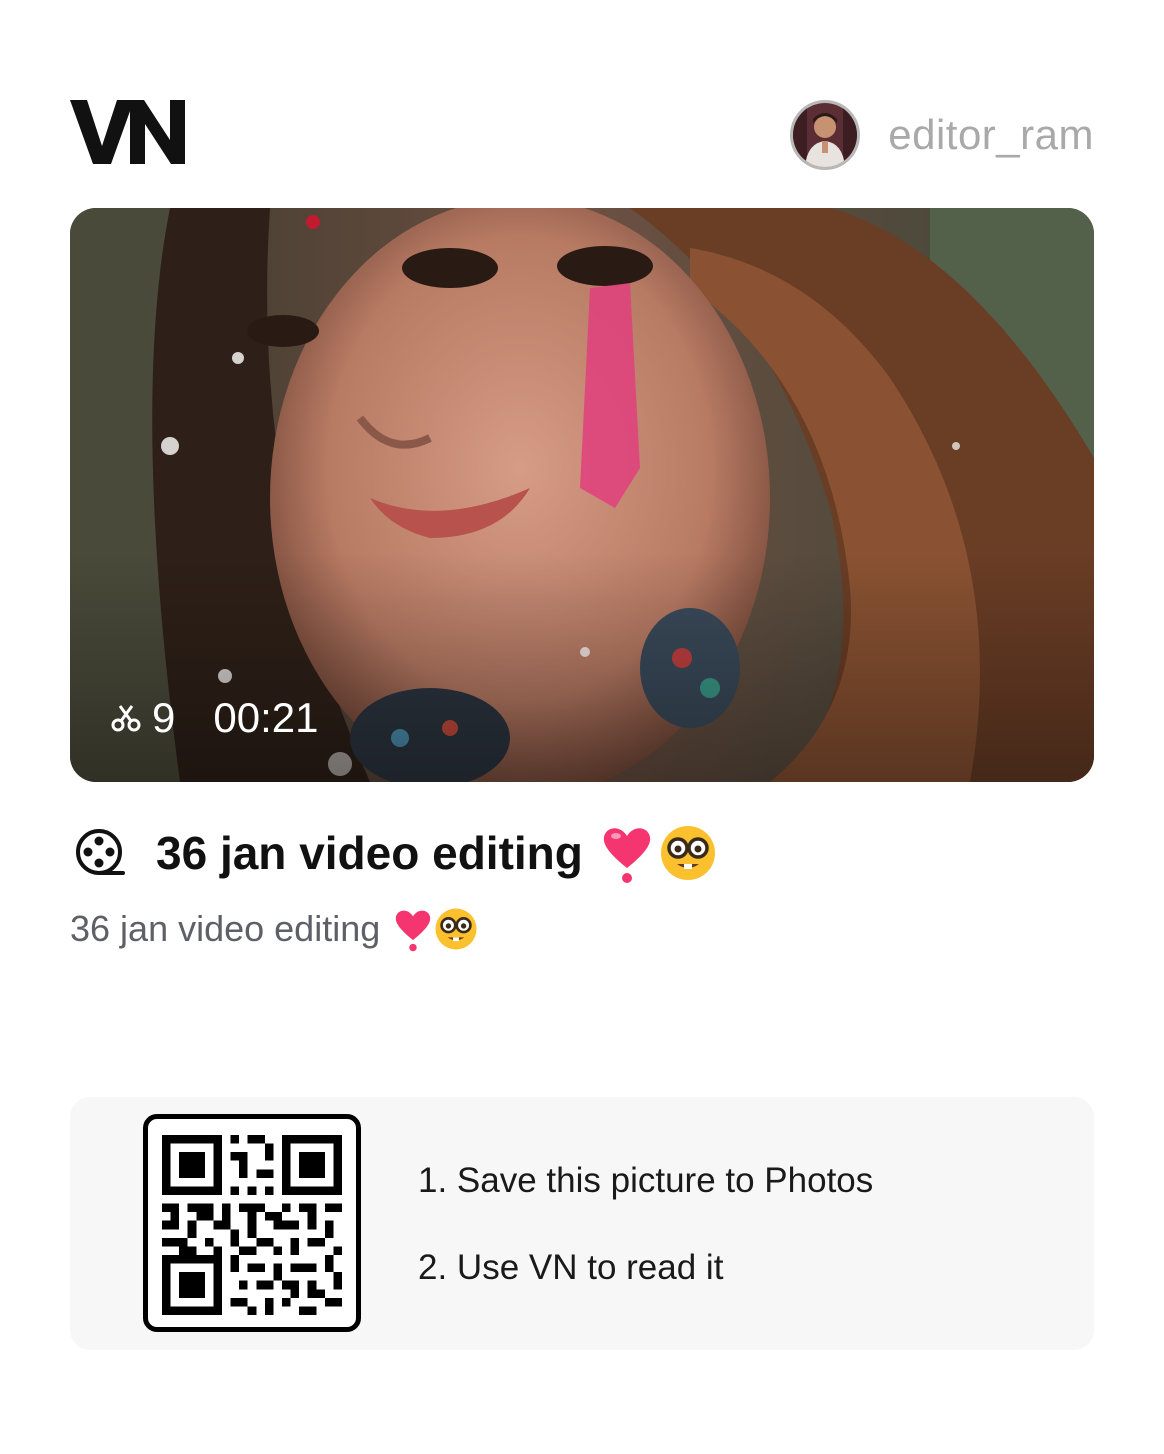  I want to click on video-description: 36 jan video editing, so click(225, 928).